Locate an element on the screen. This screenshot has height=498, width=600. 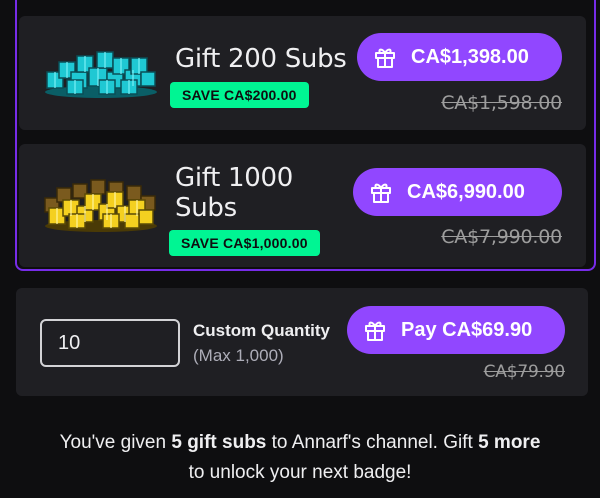
original-price: CA$7,990.00 is located at coordinates (501, 237).